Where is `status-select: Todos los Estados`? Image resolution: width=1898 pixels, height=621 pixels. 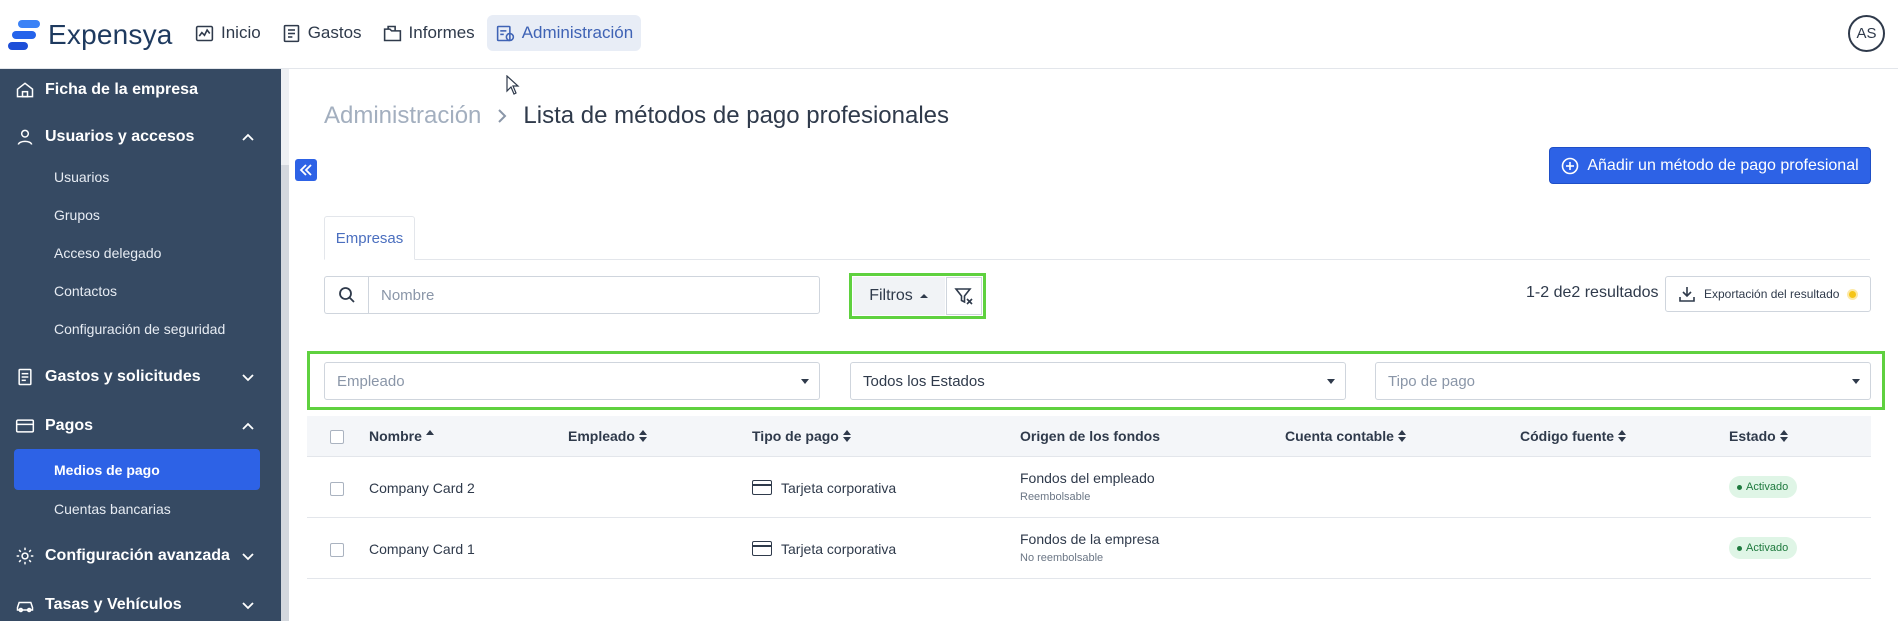 status-select: Todos los Estados is located at coordinates (1098, 381).